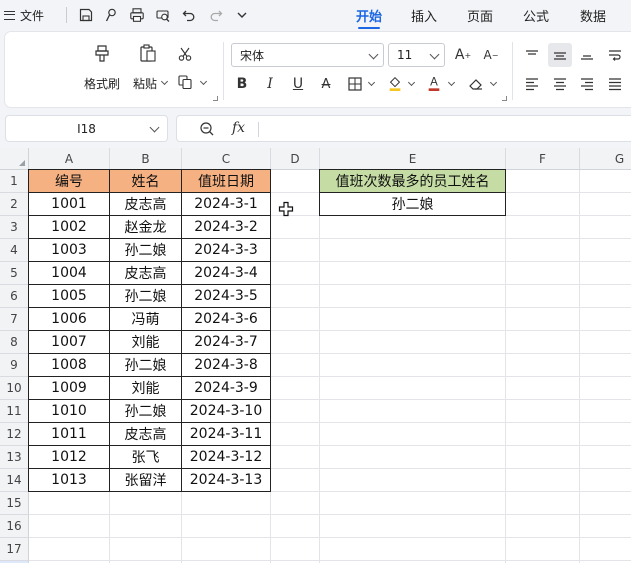  Describe the element at coordinates (463, 55) in the screenshot. I see `increase-font-size-button: A +` at that location.